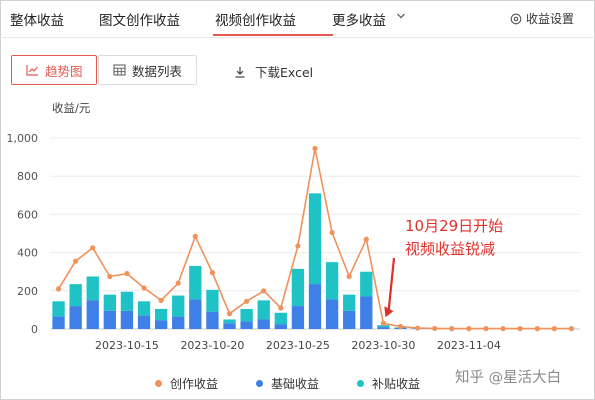 The image size is (595, 400). What do you see at coordinates (450, 249) in the screenshot?
I see `annotation-text: 视频收益锐减` at bounding box center [450, 249].